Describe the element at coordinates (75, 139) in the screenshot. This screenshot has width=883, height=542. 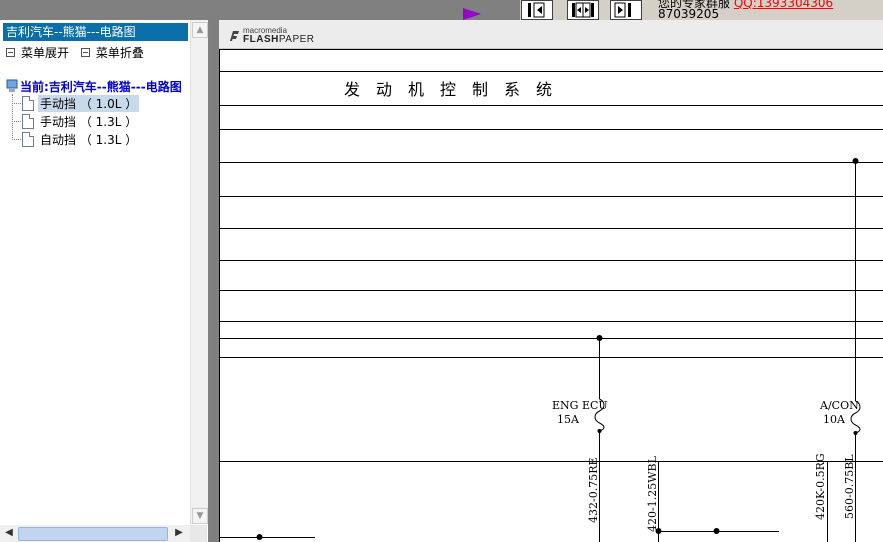
I see `tree-item-auto-1-3: 自动挡 （ 1.3L ）` at that location.